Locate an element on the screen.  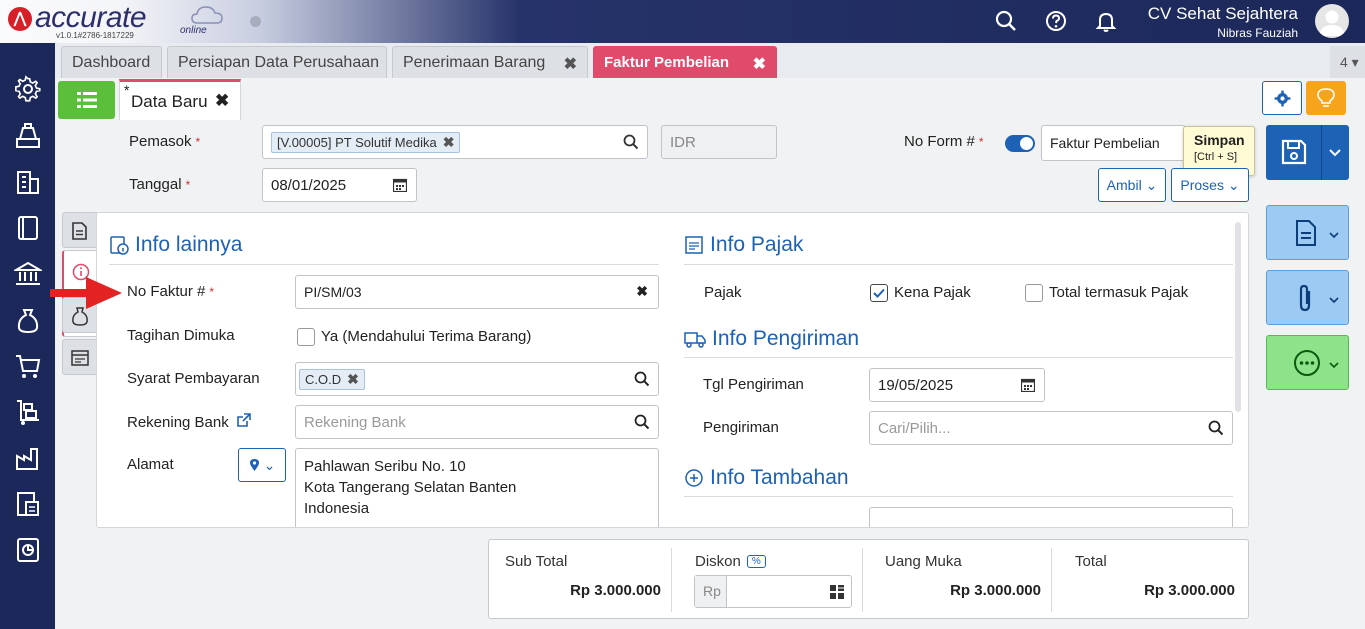
total-value: Rp 3.000.000 is located at coordinates (1189, 590).